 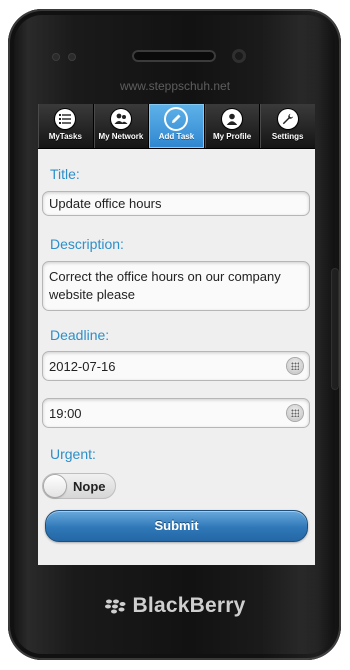 What do you see at coordinates (65, 174) in the screenshot?
I see `title-label: Title:` at bounding box center [65, 174].